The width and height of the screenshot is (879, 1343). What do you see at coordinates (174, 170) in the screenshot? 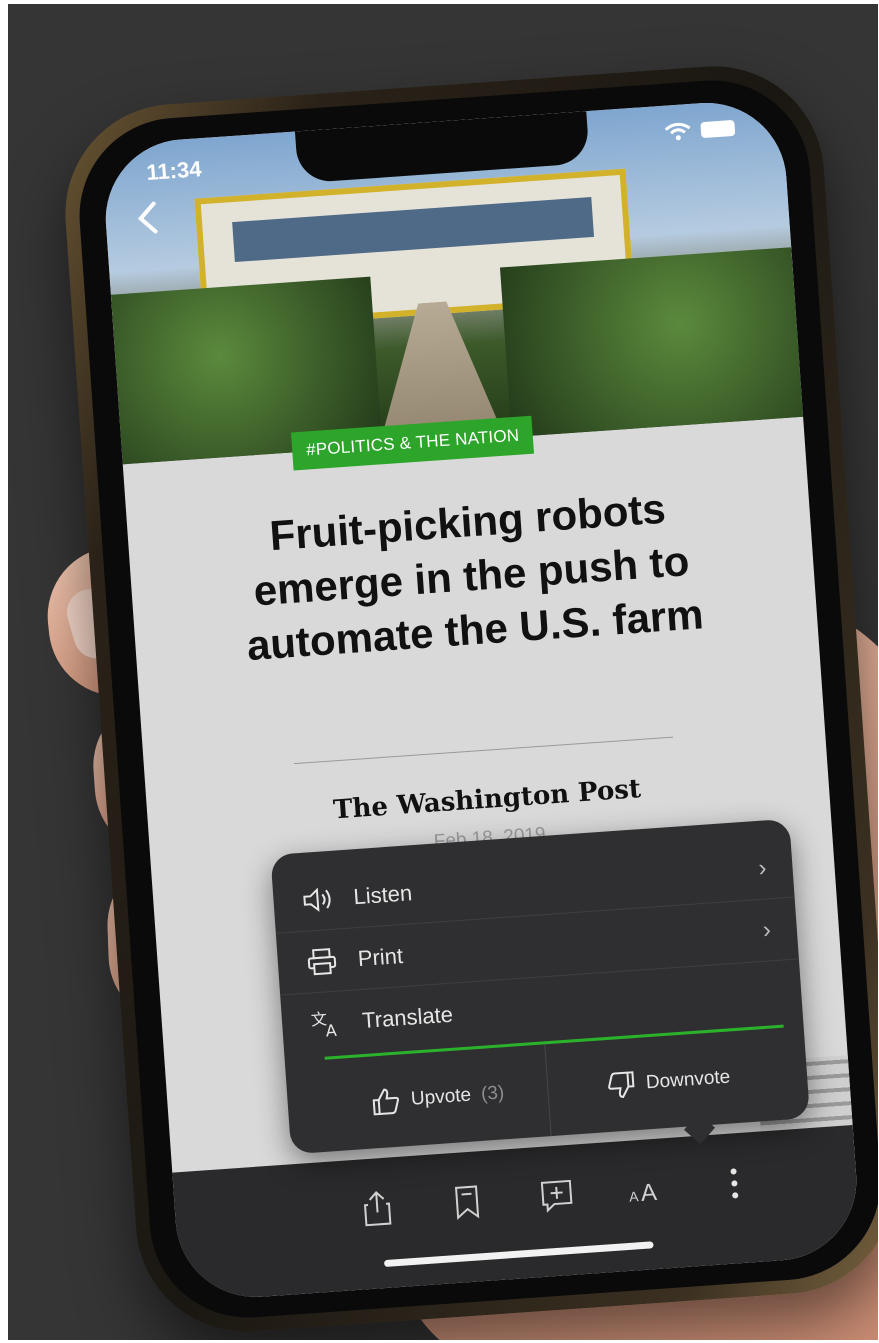
I see `status-time: 11:34` at bounding box center [174, 170].